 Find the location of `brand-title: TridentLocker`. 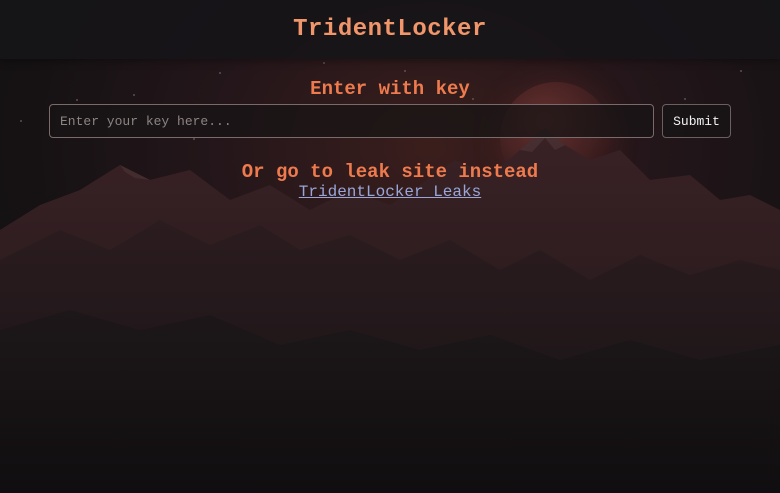

brand-title: TridentLocker is located at coordinates (390, 29).